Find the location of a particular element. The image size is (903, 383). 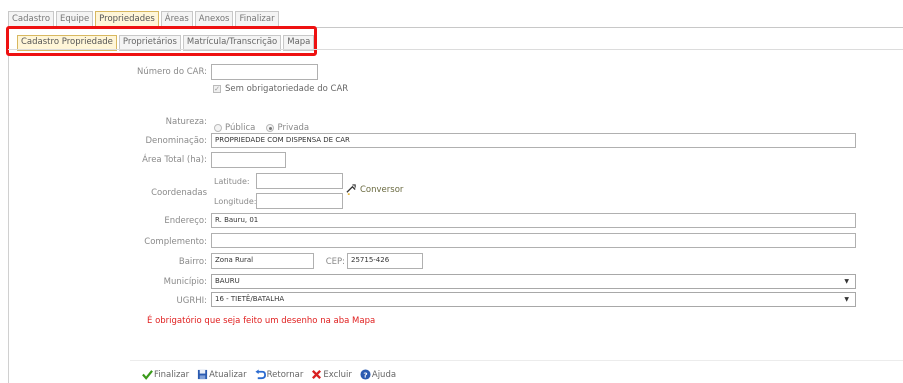

finalizar-button: Finalizar is located at coordinates (165, 374).